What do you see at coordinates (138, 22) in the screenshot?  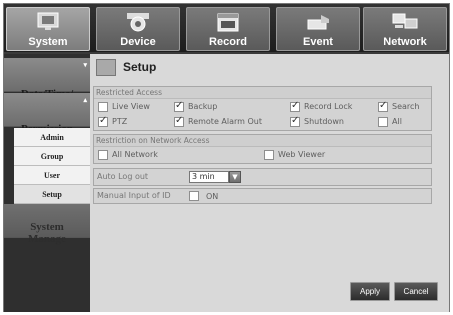 I see `camera-icon` at bounding box center [138, 22].